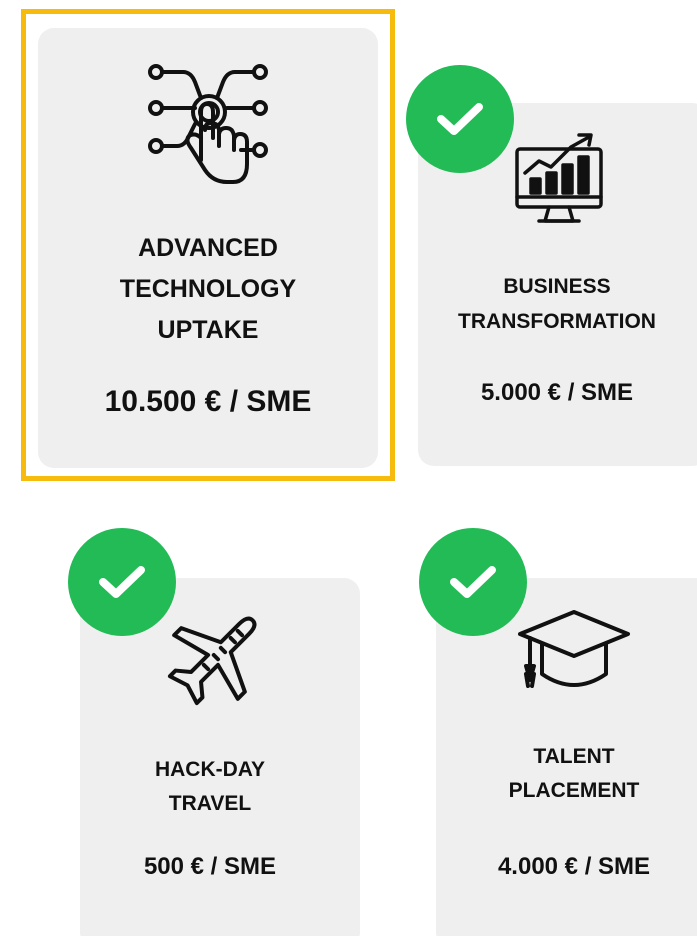 This screenshot has height=936, width=697. What do you see at coordinates (210, 786) in the screenshot?
I see `card-title: HACK-DAY TRAVEL` at bounding box center [210, 786].